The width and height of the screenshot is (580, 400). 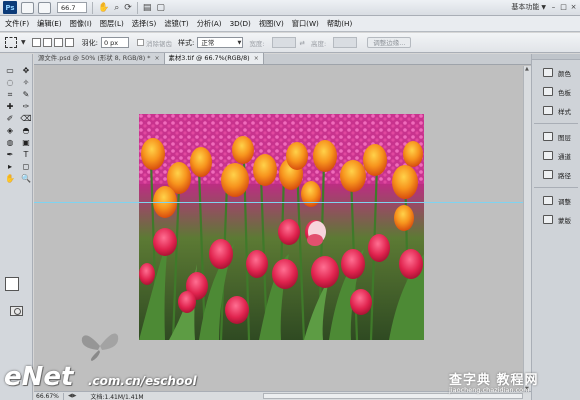 I want to click on panel-masks: 蒙版, so click(x=556, y=219).